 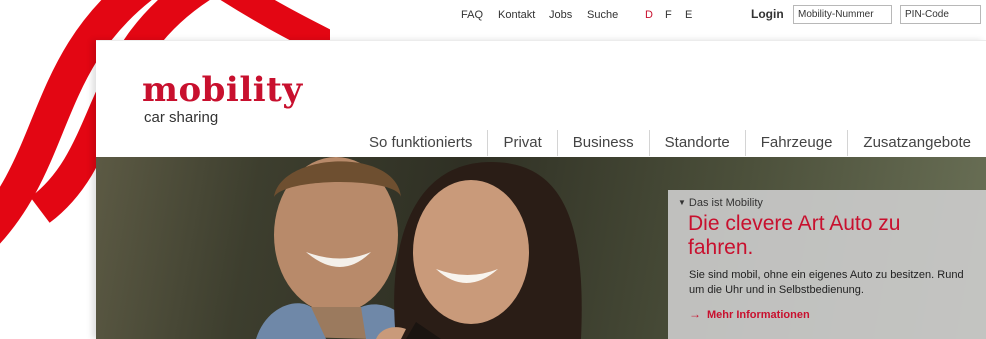 What do you see at coordinates (493, 15) in the screenshot?
I see `top-bar: FAQ Kontakt Jobs Suche D F E Login` at bounding box center [493, 15].